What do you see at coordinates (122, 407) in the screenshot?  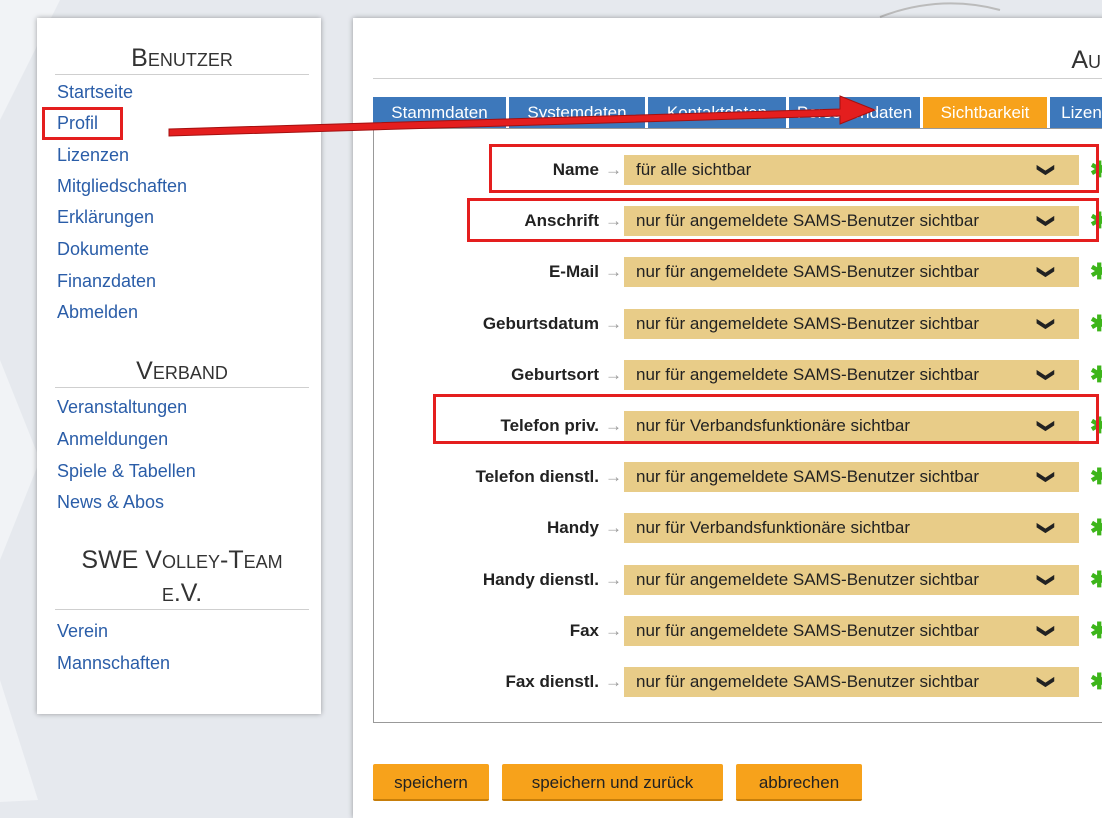 I see `sidebar-link-veranstaltungen: Veranstaltungen` at bounding box center [122, 407].